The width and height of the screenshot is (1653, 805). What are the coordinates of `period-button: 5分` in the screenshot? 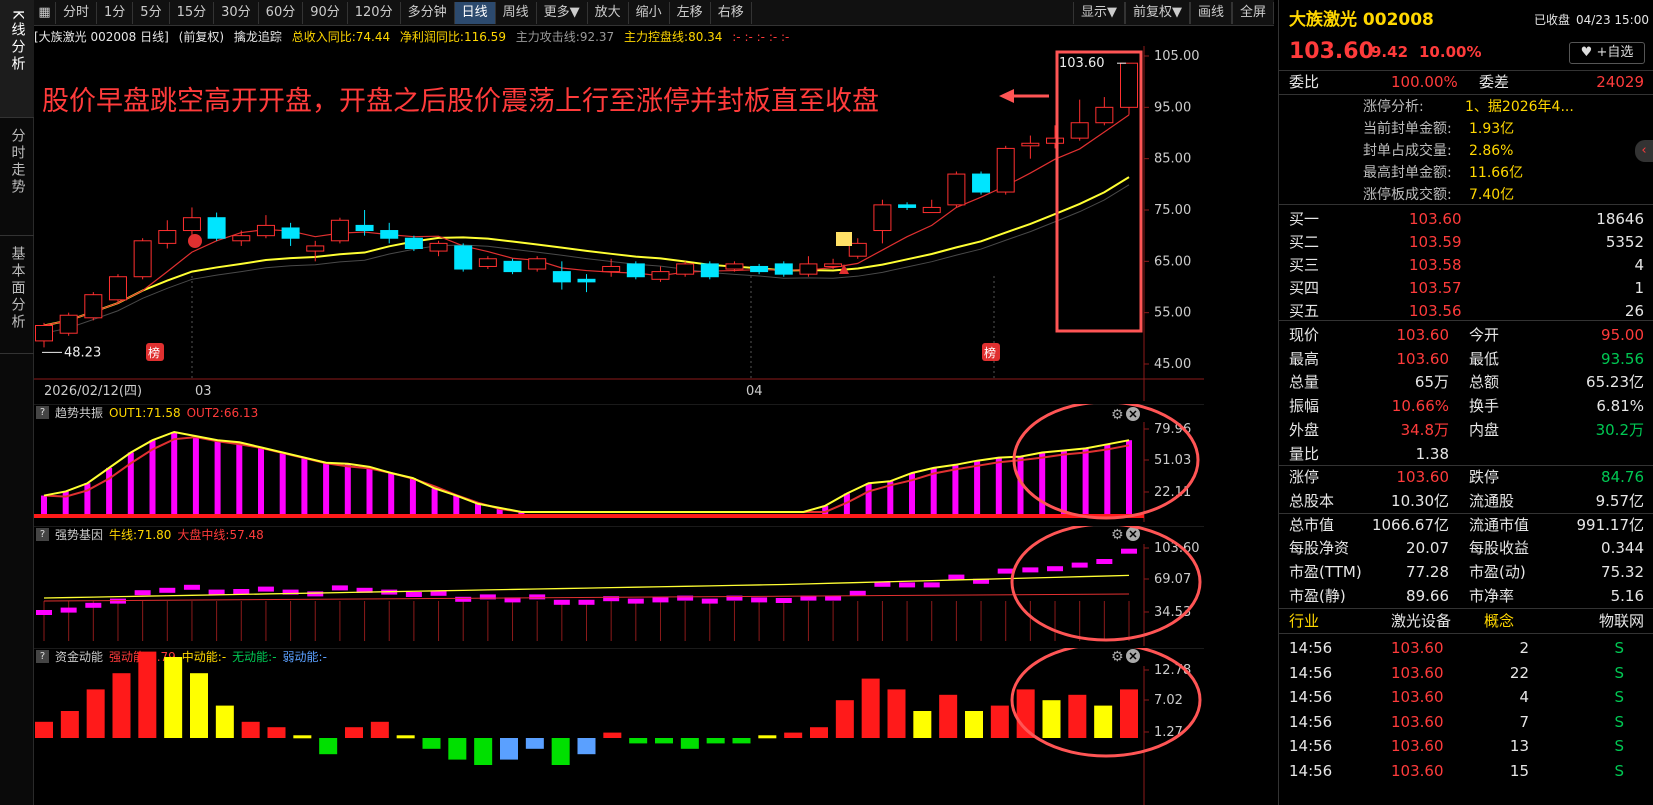 It's located at (151, 12).